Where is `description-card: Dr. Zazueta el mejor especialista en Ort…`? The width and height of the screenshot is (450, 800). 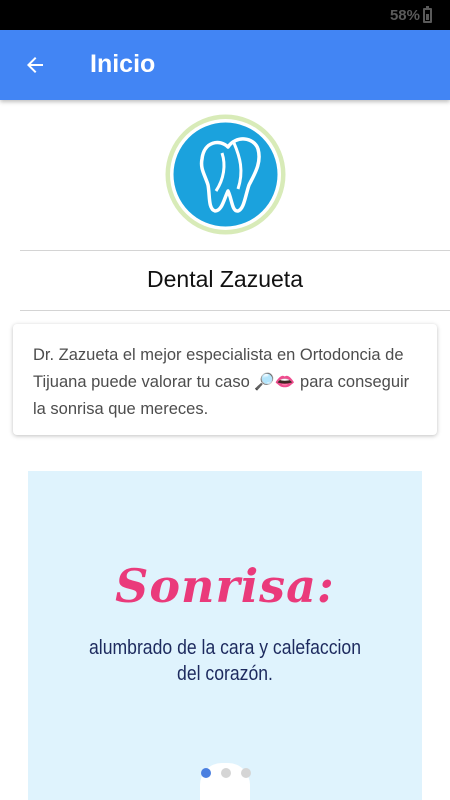 description-card: Dr. Zazueta el mejor especialista en Ort… is located at coordinates (225, 379).